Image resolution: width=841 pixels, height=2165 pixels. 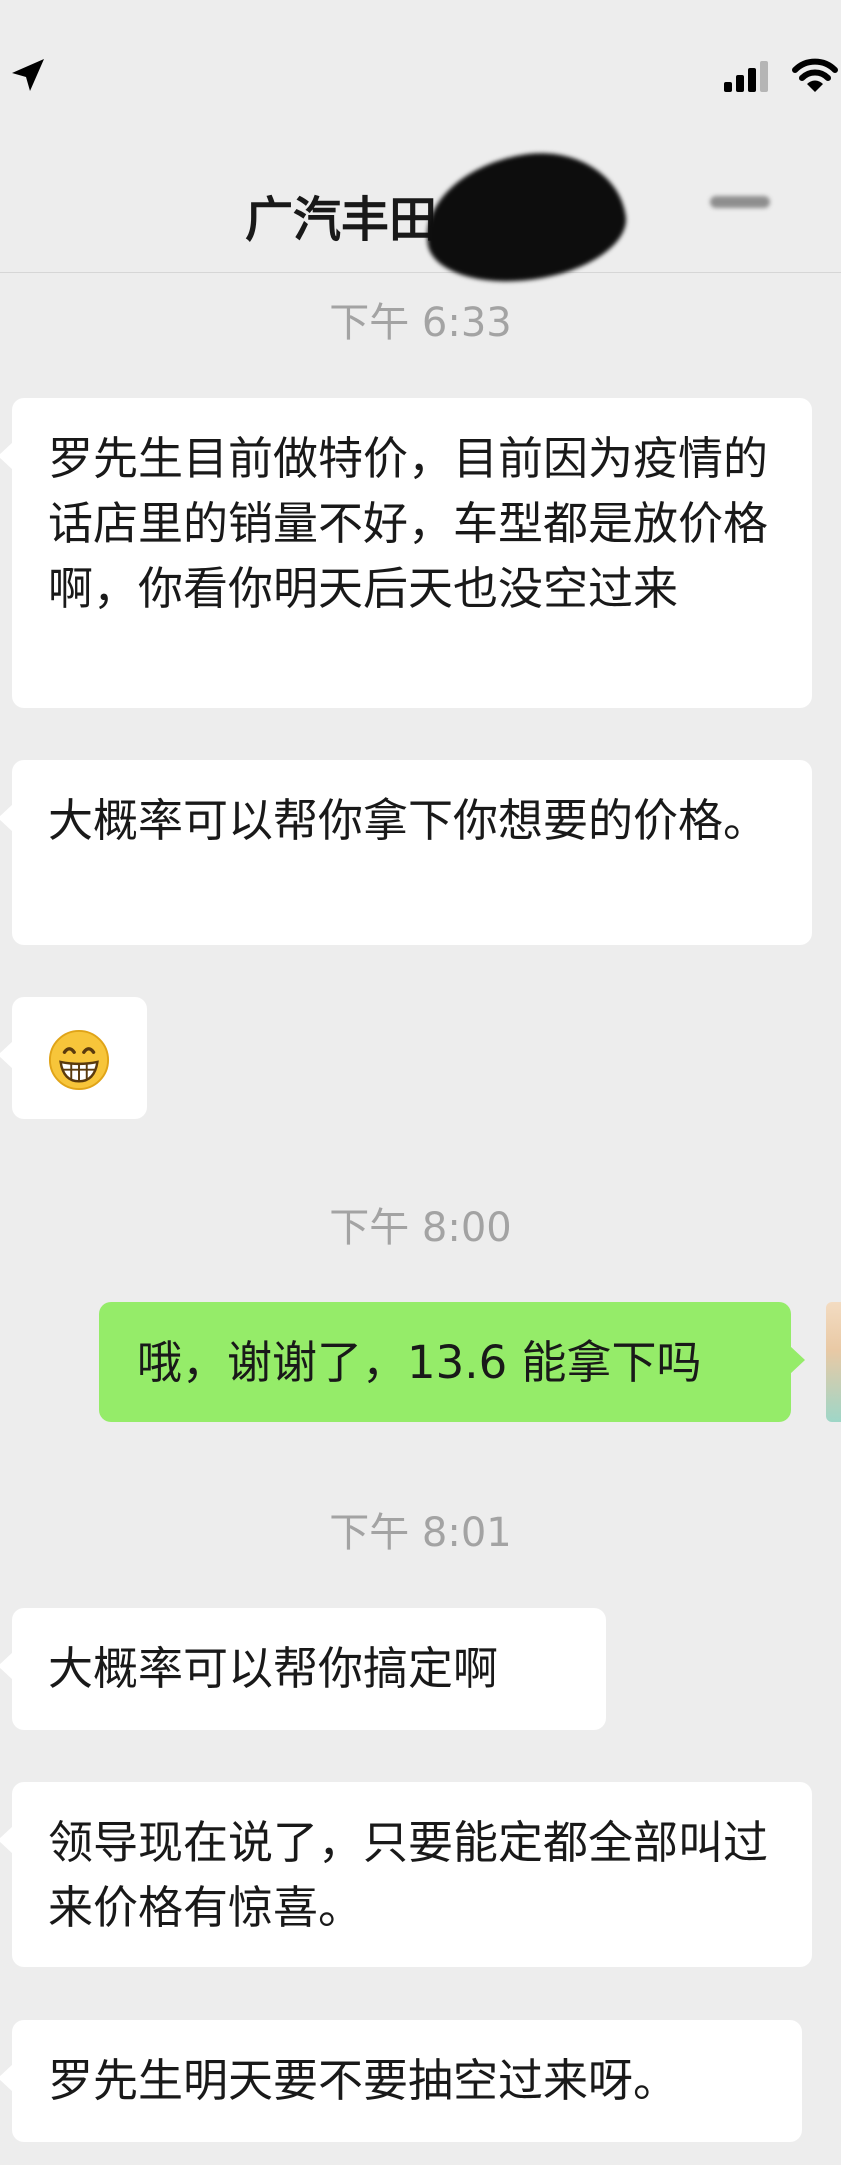 What do you see at coordinates (833, 1362) in the screenshot?
I see `my-avatar` at bounding box center [833, 1362].